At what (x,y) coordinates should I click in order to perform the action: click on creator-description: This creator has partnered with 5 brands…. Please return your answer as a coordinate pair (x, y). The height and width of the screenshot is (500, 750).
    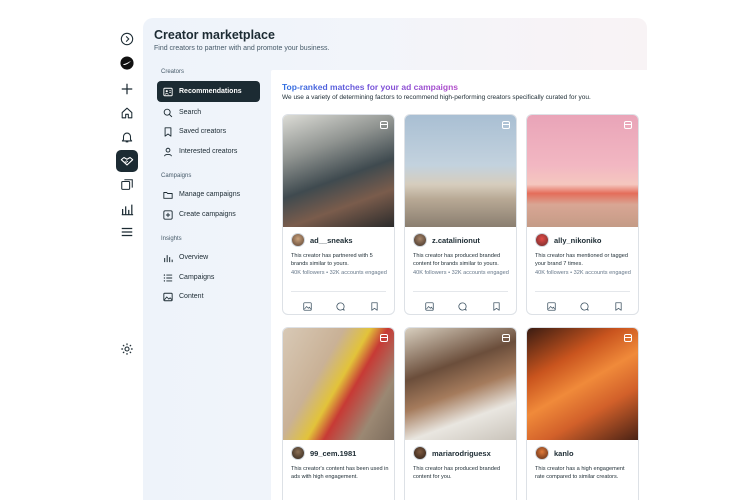
    Looking at the image, I should click on (332, 260).